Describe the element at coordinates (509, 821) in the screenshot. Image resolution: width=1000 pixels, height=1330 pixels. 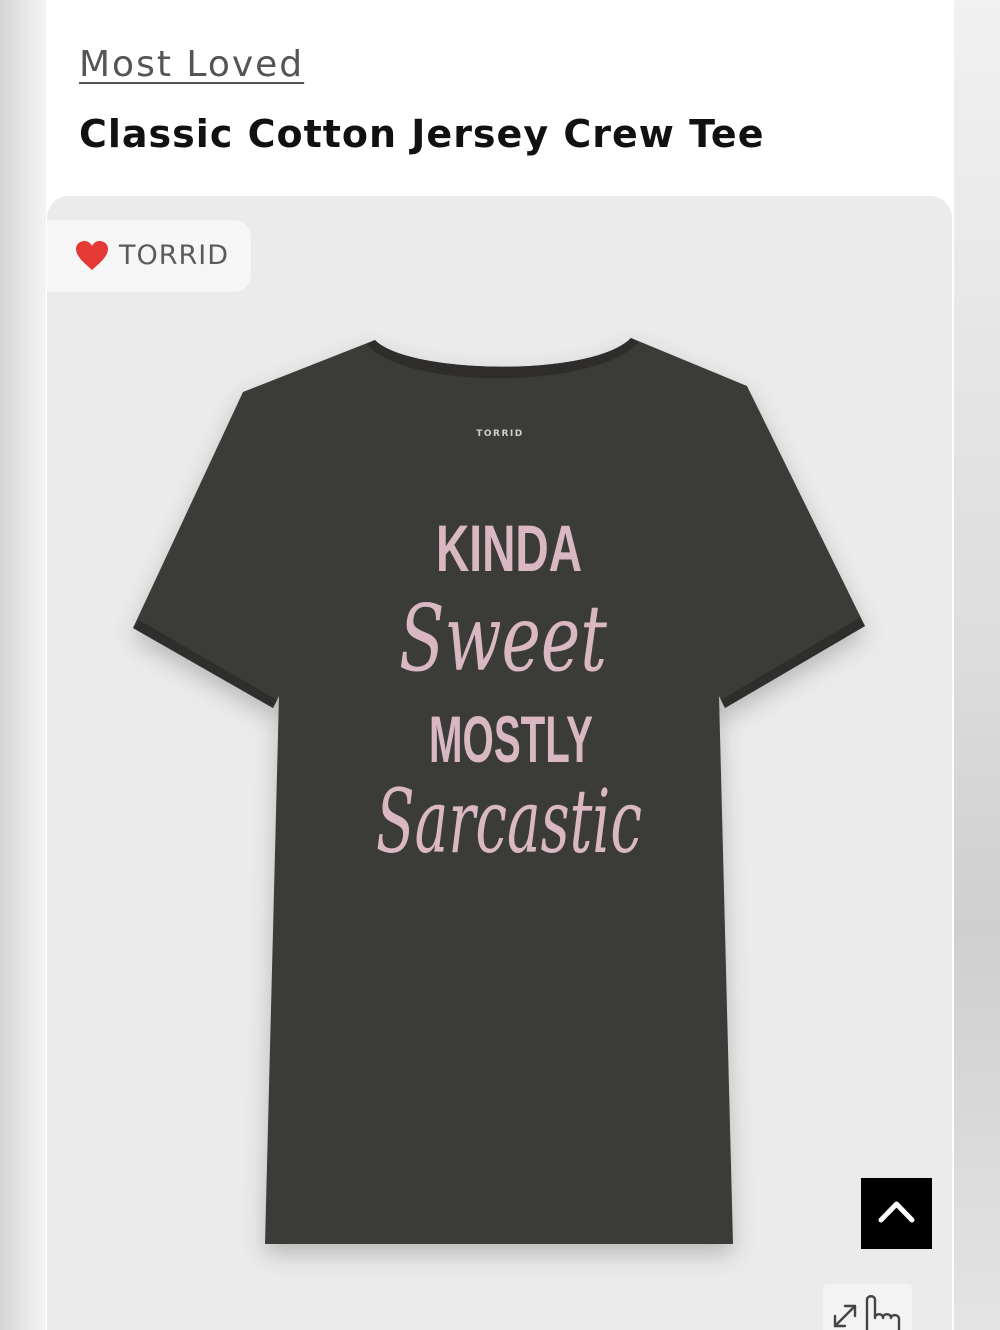
I see `print-line-4: Sarcastic` at that location.